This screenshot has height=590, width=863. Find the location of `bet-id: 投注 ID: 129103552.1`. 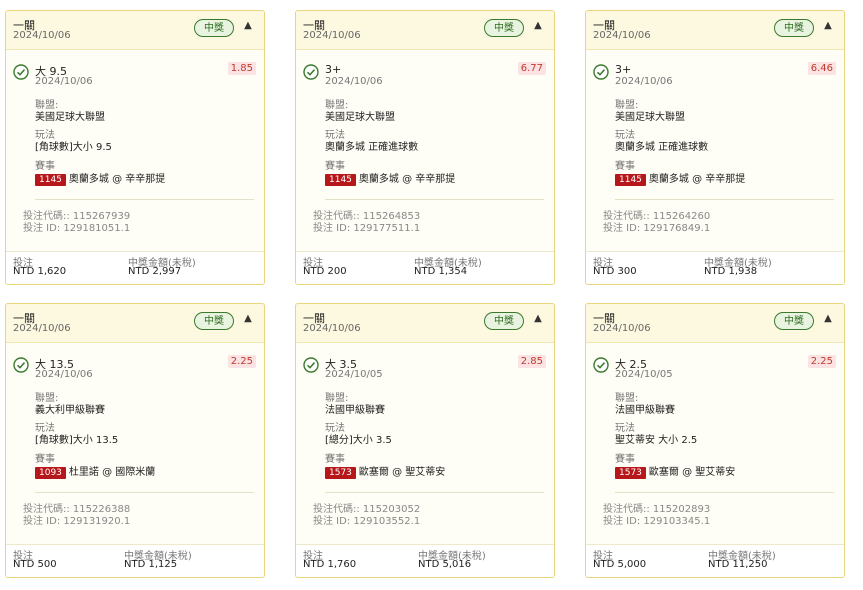

bet-id: 投注 ID: 129103552.1 is located at coordinates (367, 521).